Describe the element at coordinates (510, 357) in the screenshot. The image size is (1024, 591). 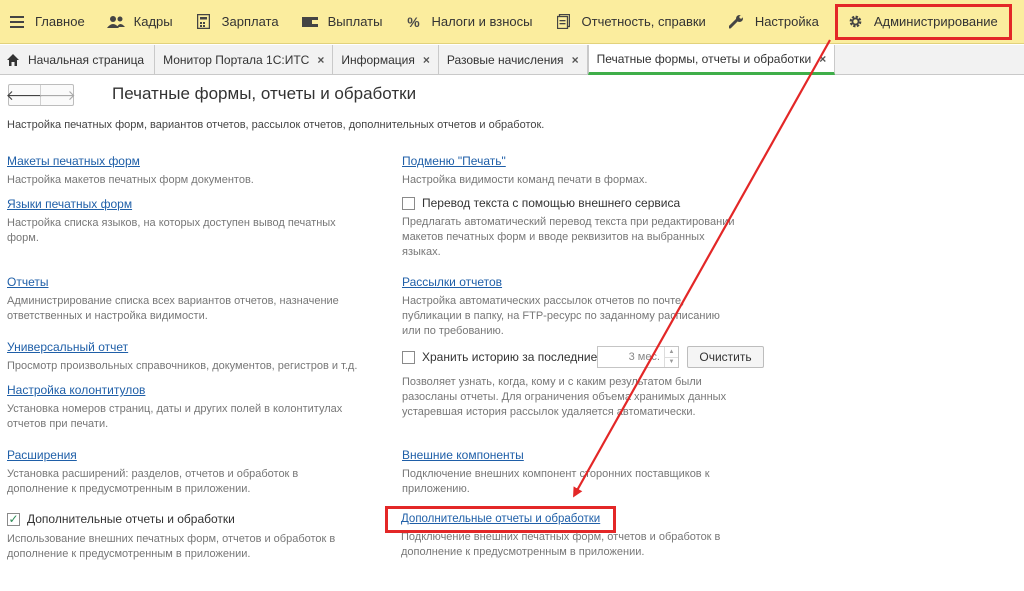
I see `history-checkbox-label: Хранить историю за последние` at that location.